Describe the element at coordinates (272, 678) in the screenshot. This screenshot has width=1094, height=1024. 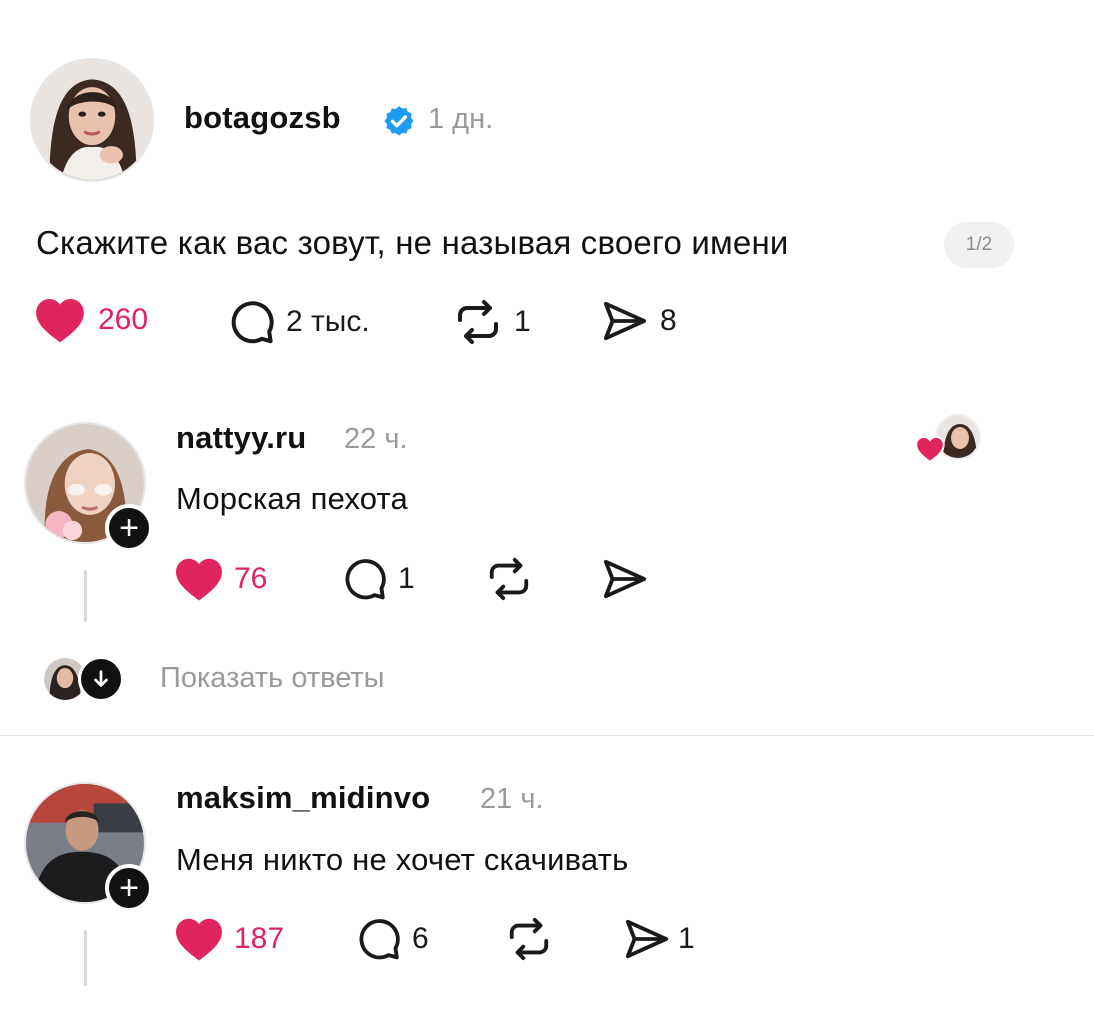
I see `show-replies-link: Показать ответы` at that location.